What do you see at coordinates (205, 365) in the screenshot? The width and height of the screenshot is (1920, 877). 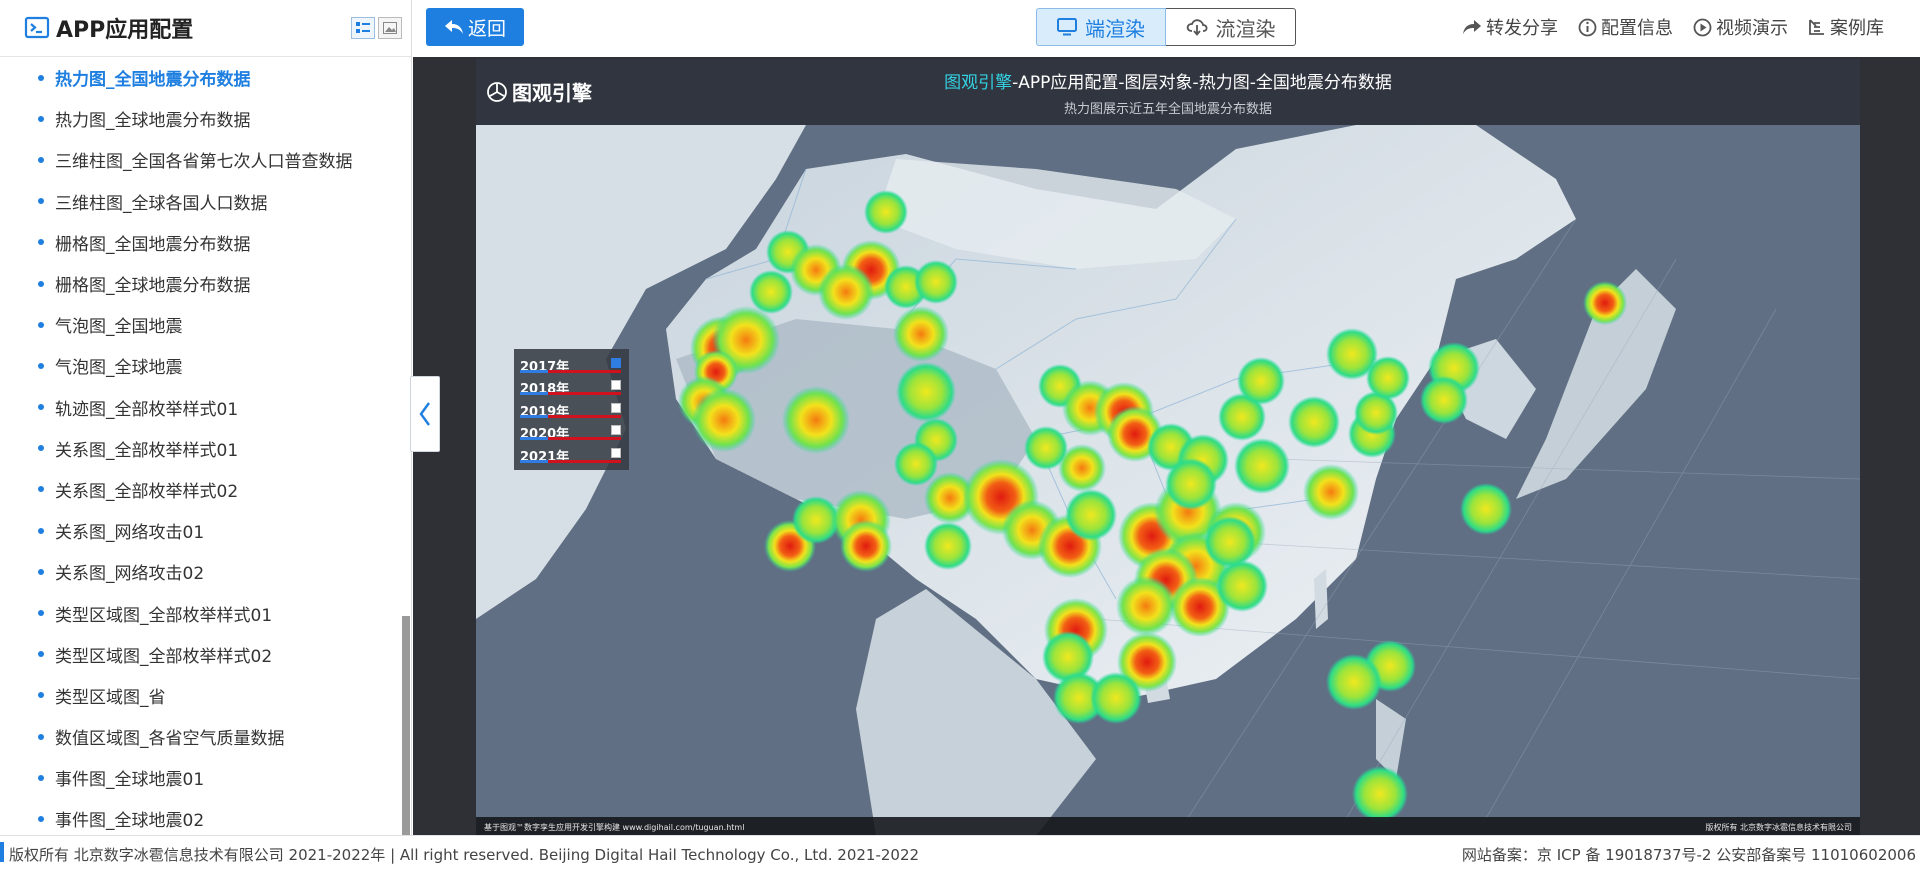 I see `sidebar-item: 气泡图_全球地震` at bounding box center [205, 365].